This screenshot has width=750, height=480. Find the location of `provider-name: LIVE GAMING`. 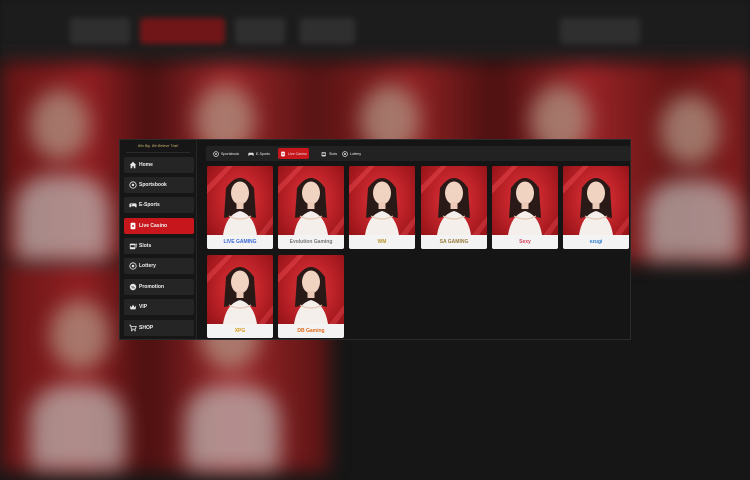

provider-name: LIVE GAMING is located at coordinates (240, 242).